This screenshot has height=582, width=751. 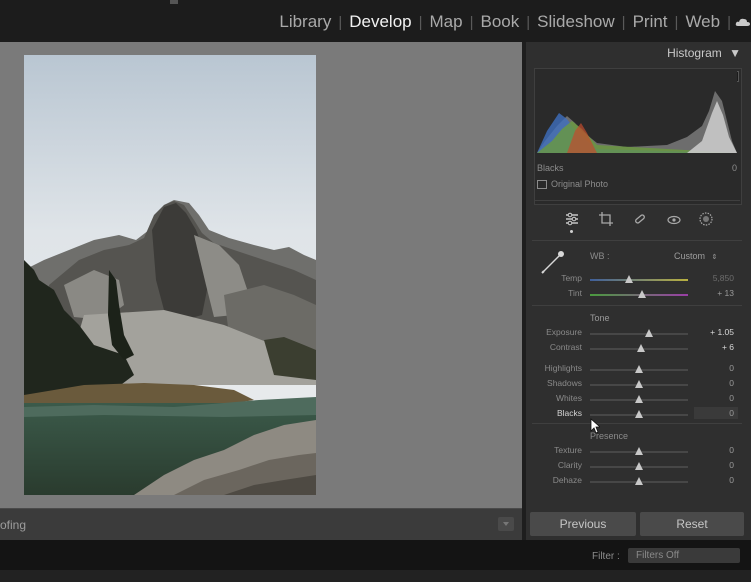 What do you see at coordinates (731, 413) in the screenshot?
I see `blacks-value: 0` at bounding box center [731, 413].